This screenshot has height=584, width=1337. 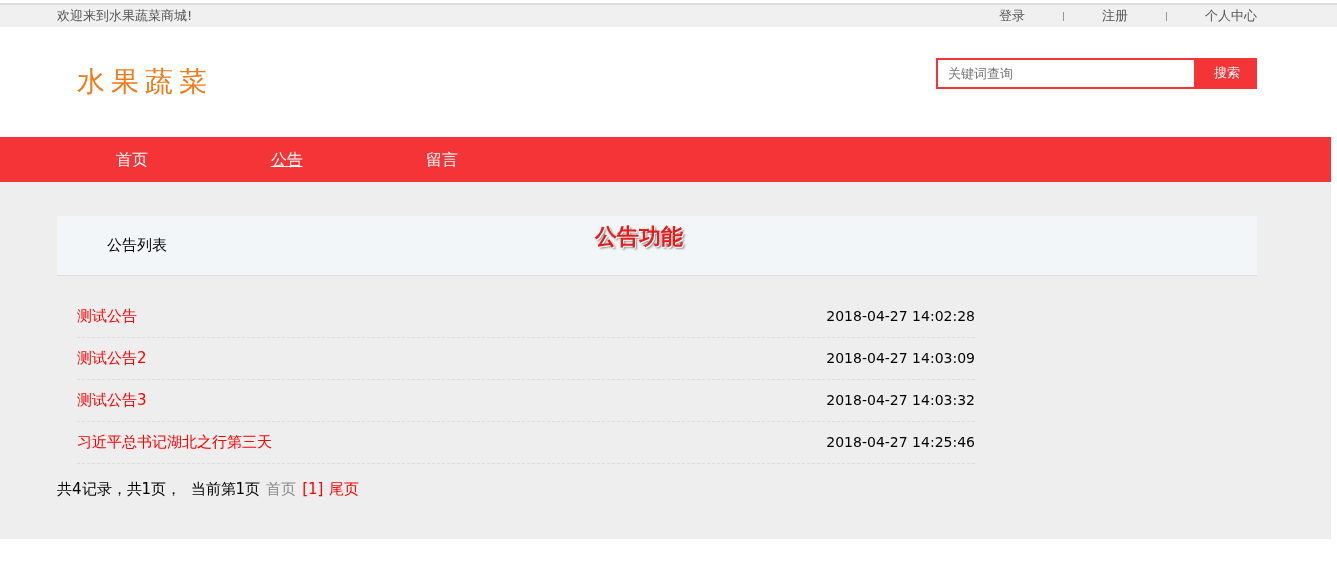 I want to click on pagination-summary: 共4记录，共1页， 当前第1页, so click(x=159, y=489).